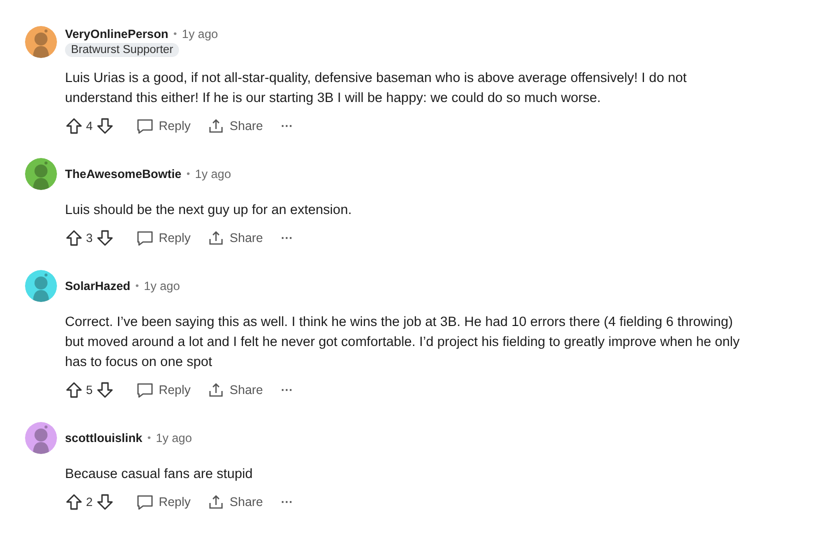 This screenshot has height=537, width=836. I want to click on user-flair: Bratwurst Supporter, so click(122, 50).